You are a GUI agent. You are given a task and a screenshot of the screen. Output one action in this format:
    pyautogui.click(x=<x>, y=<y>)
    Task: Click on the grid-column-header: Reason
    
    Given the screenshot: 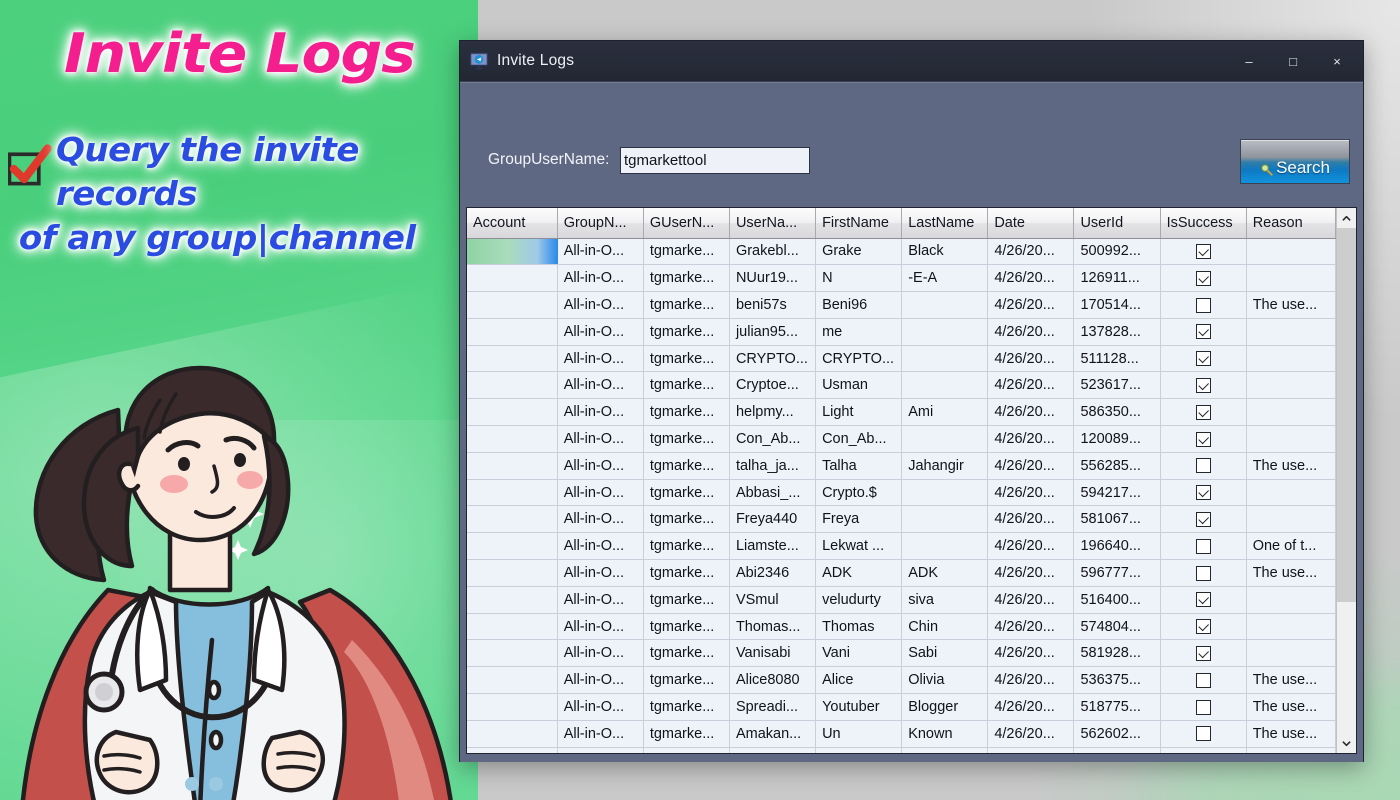 What is the action you would take?
    pyautogui.click(x=1291, y=223)
    